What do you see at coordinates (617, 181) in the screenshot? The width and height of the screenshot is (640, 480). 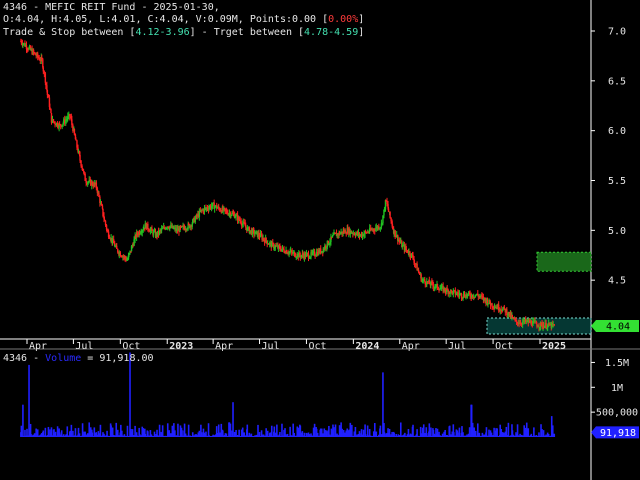 I see `price-tick-label: 5.5` at bounding box center [617, 181].